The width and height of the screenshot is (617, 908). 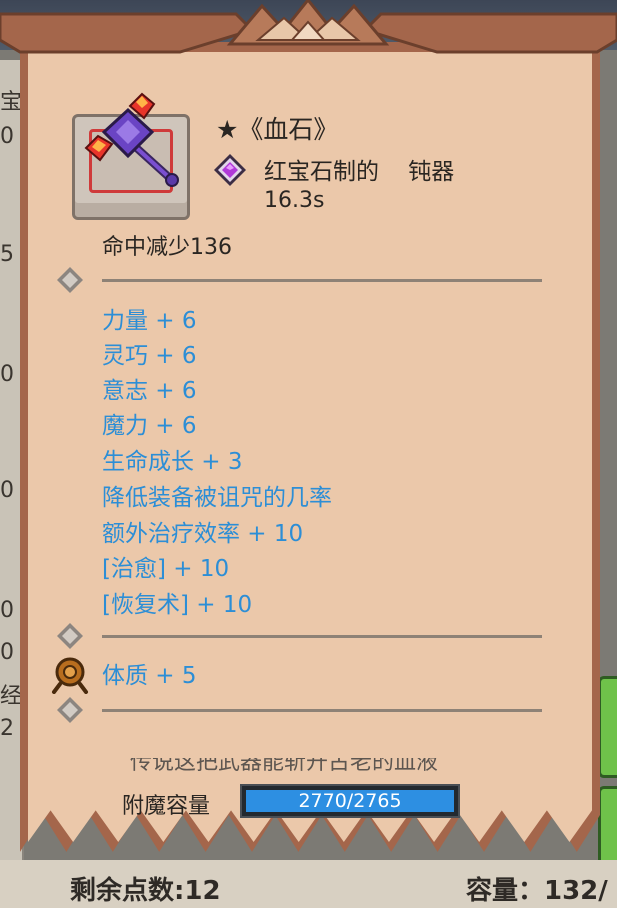 I want to click on background-edge-text: 宝, so click(x=11, y=102).